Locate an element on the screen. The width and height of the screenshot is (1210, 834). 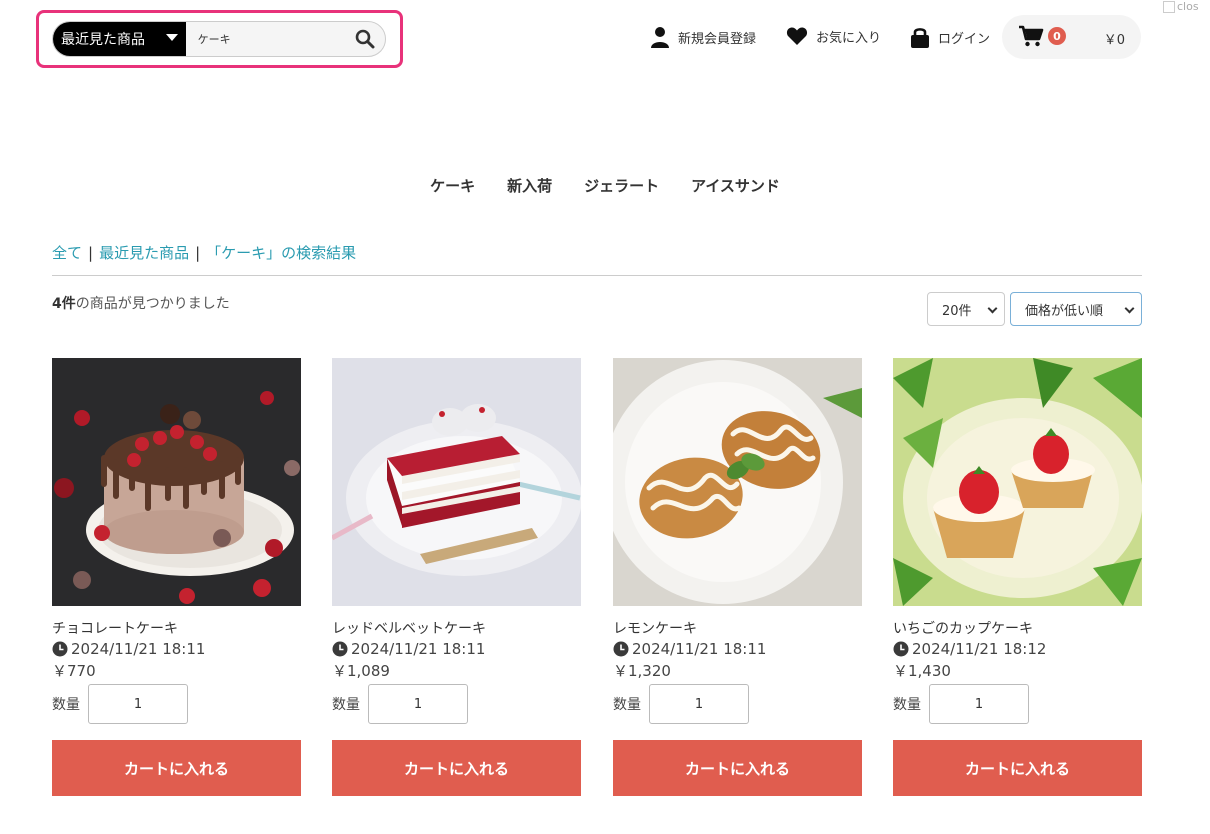
cart-total: ￥0 is located at coordinates (1114, 40).